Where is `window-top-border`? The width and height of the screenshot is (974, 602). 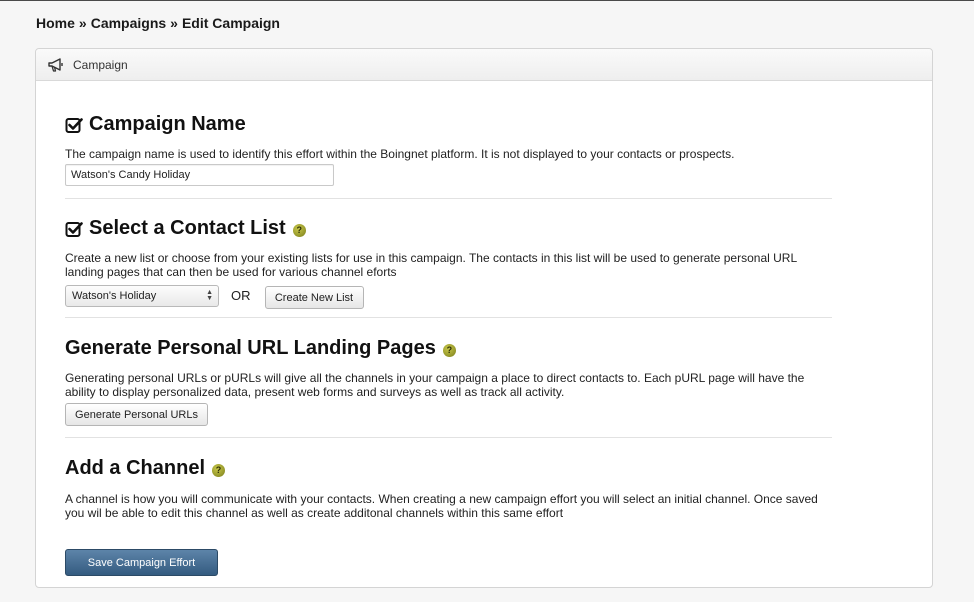 window-top-border is located at coordinates (487, 0).